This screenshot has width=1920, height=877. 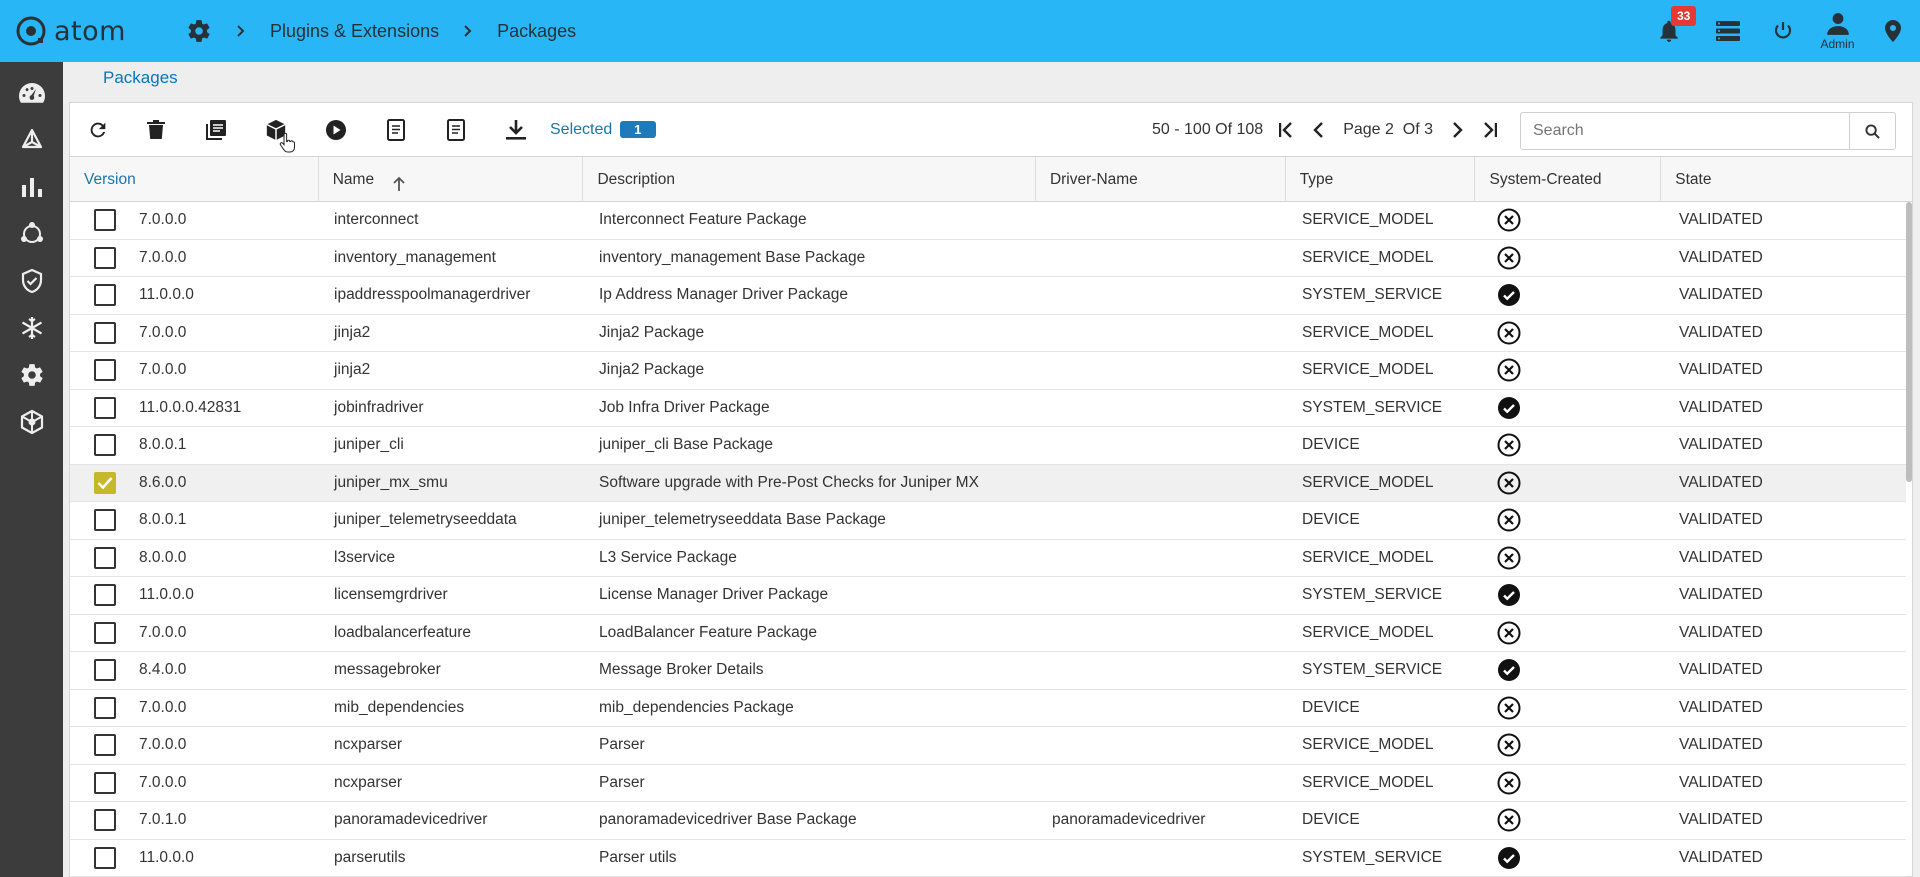 I want to click on cell-description: juniper_cli Base Package, so click(x=686, y=445).